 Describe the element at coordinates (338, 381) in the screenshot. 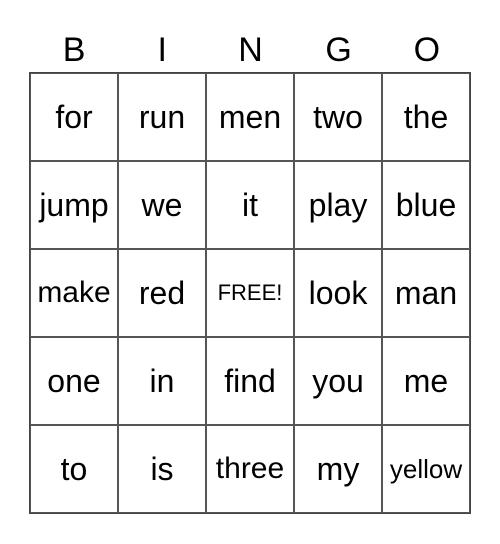

I see `bingo-cell: you` at that location.